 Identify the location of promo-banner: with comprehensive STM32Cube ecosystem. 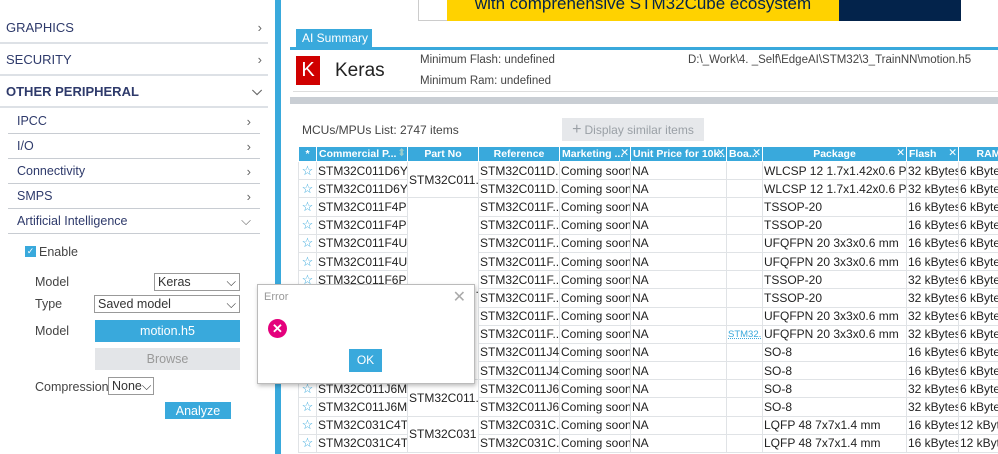
(689, 10).